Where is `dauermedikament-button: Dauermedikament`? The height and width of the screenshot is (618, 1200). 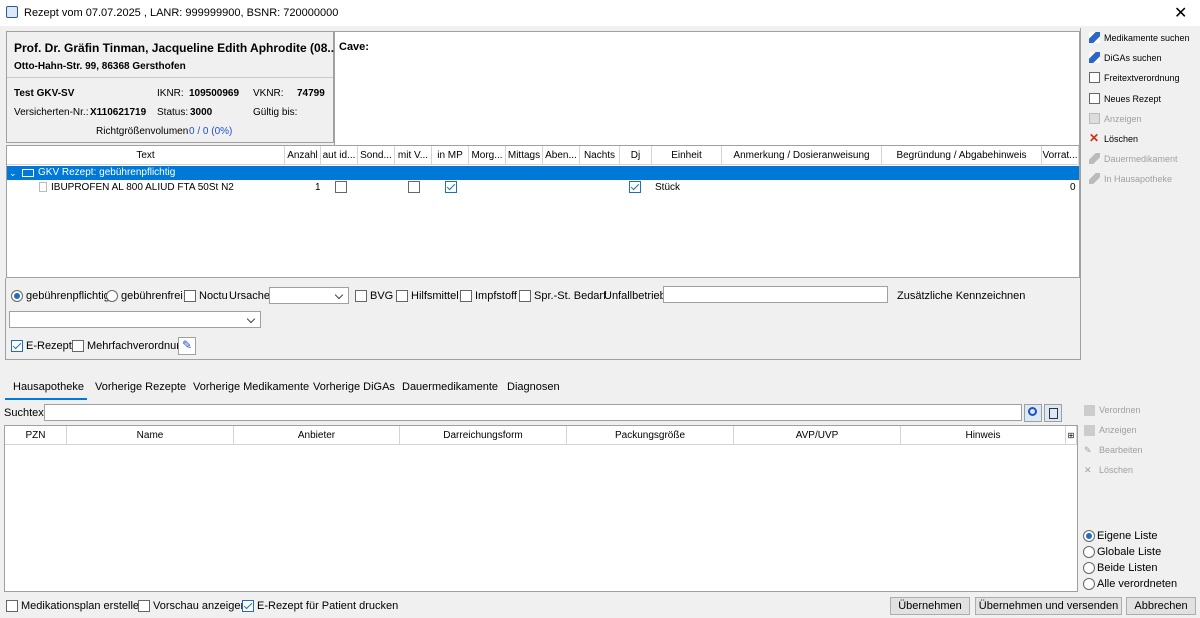
dauermedikament-button: Dauermedikament is located at coordinates (1140, 159).